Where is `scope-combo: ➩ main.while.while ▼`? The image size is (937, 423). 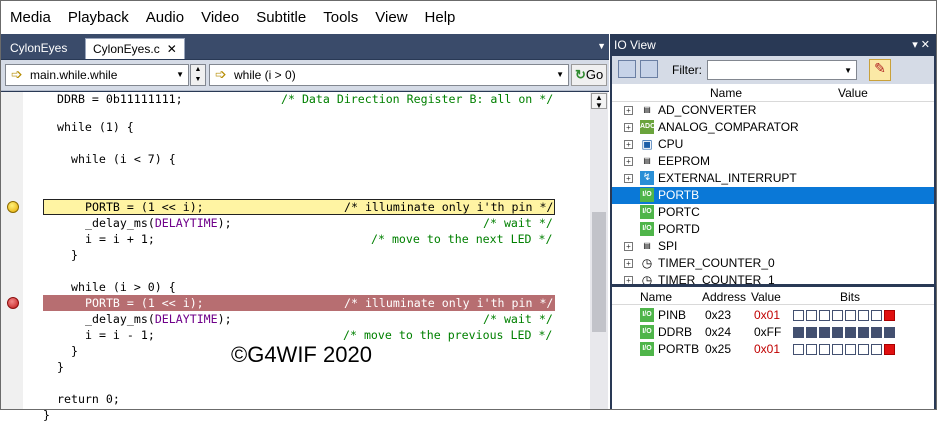 scope-combo: ➩ main.while.while ▼ is located at coordinates (97, 75).